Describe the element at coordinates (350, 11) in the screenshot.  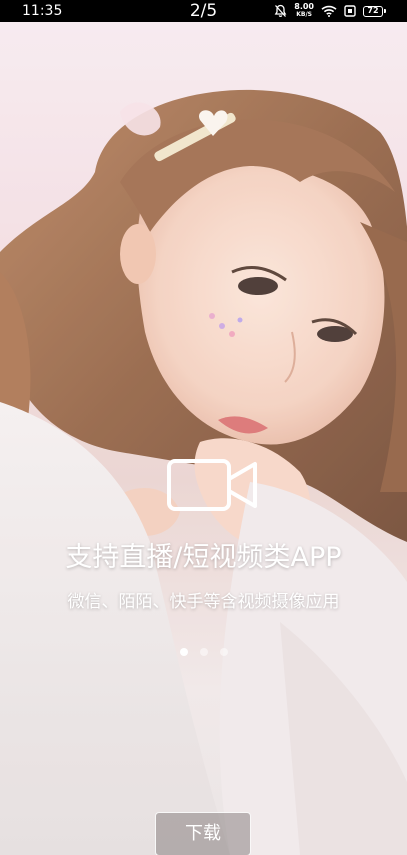
I see `sim-card-icon` at that location.